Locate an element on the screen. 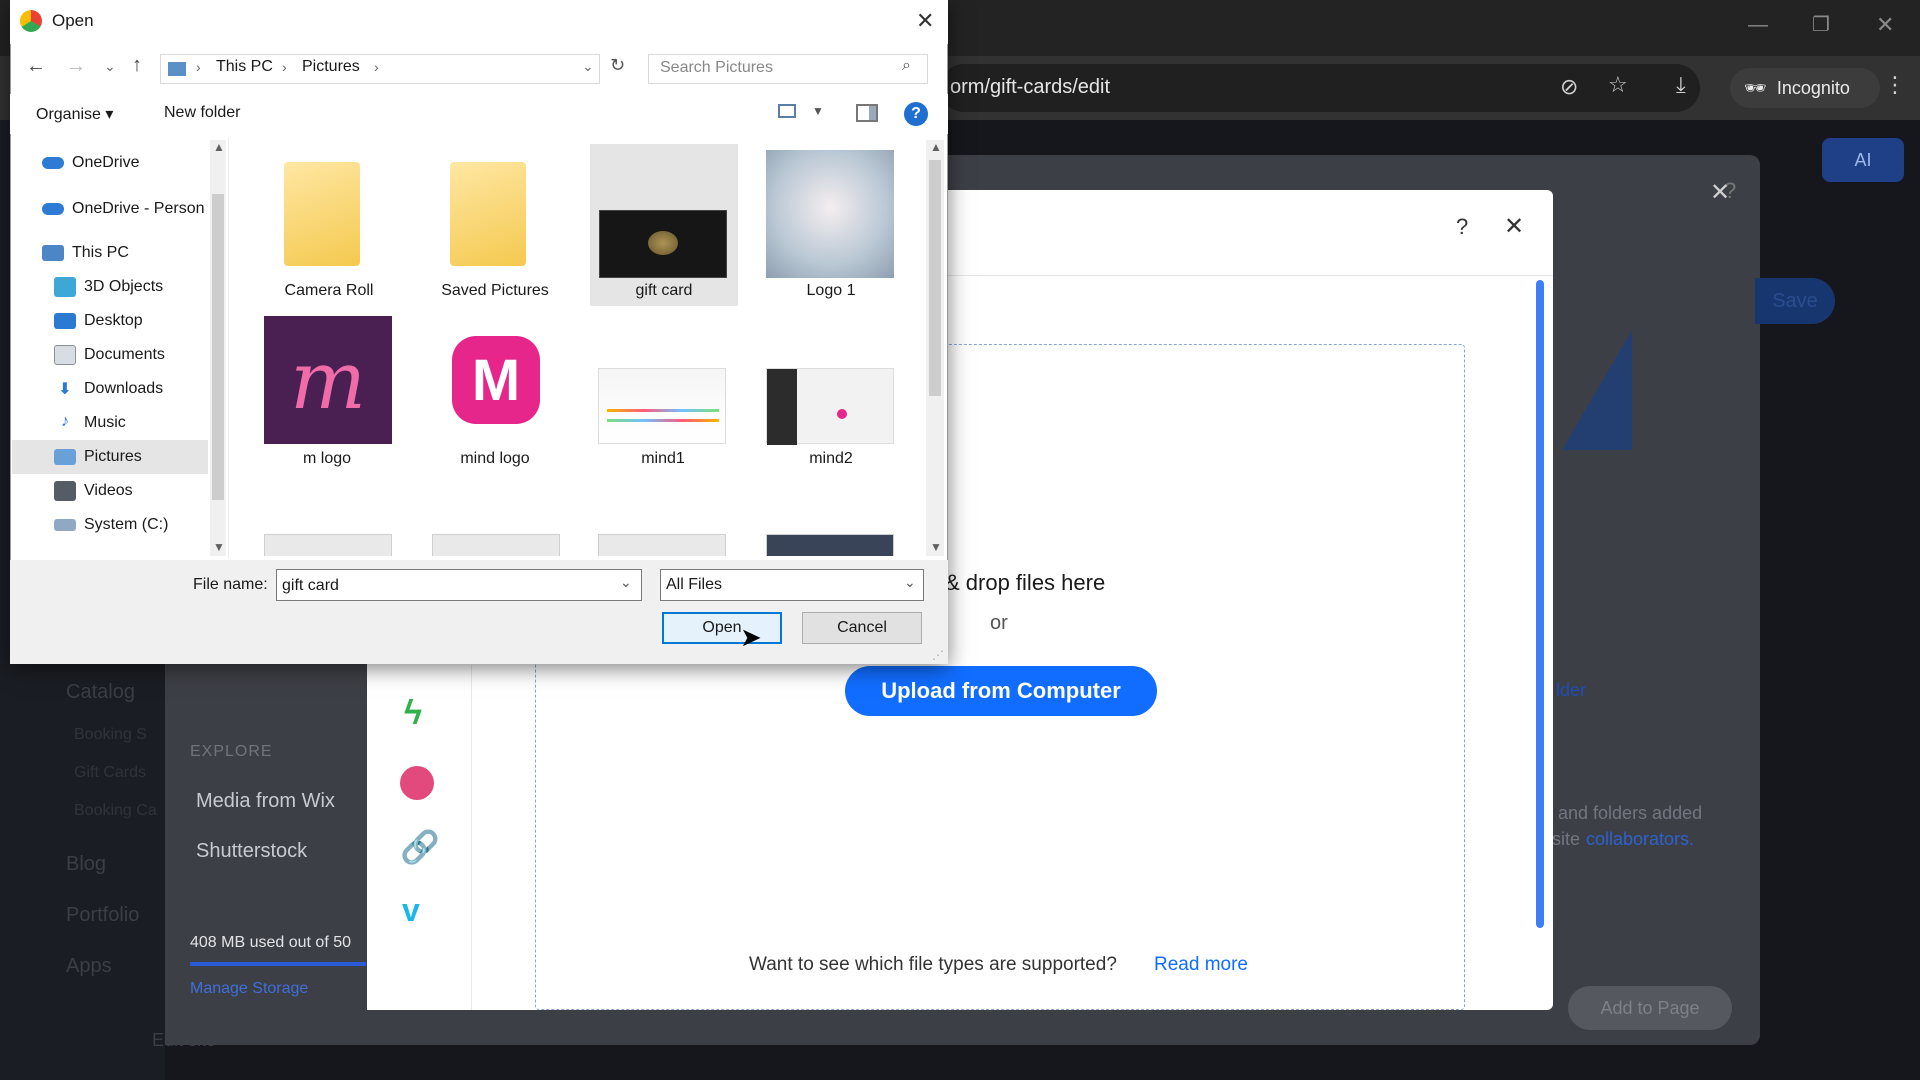 The height and width of the screenshot is (1080, 1920). media-scrollbar is located at coordinates (1540, 604).